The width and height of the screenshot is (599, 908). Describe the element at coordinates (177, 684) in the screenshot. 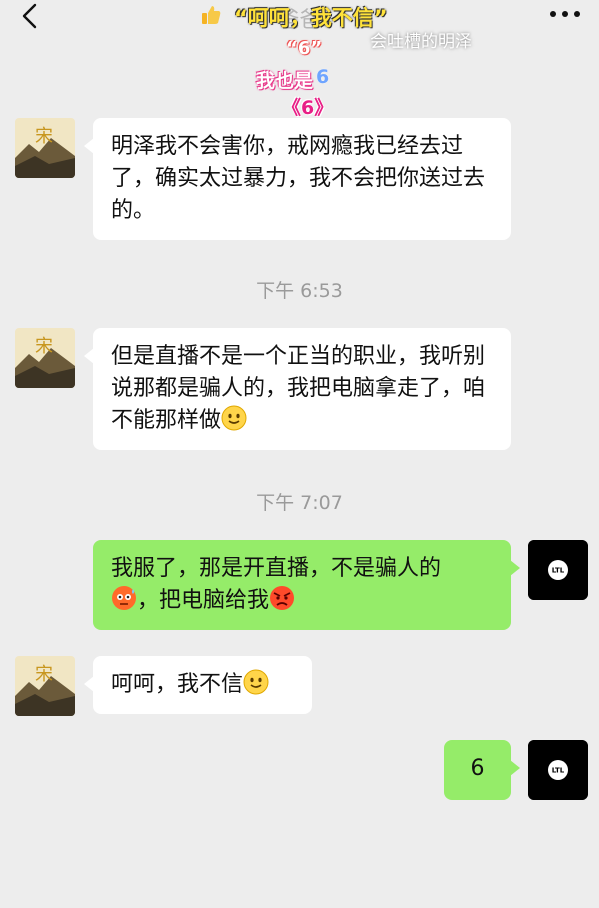

I see `message-text: 呵呵，我不信` at that location.